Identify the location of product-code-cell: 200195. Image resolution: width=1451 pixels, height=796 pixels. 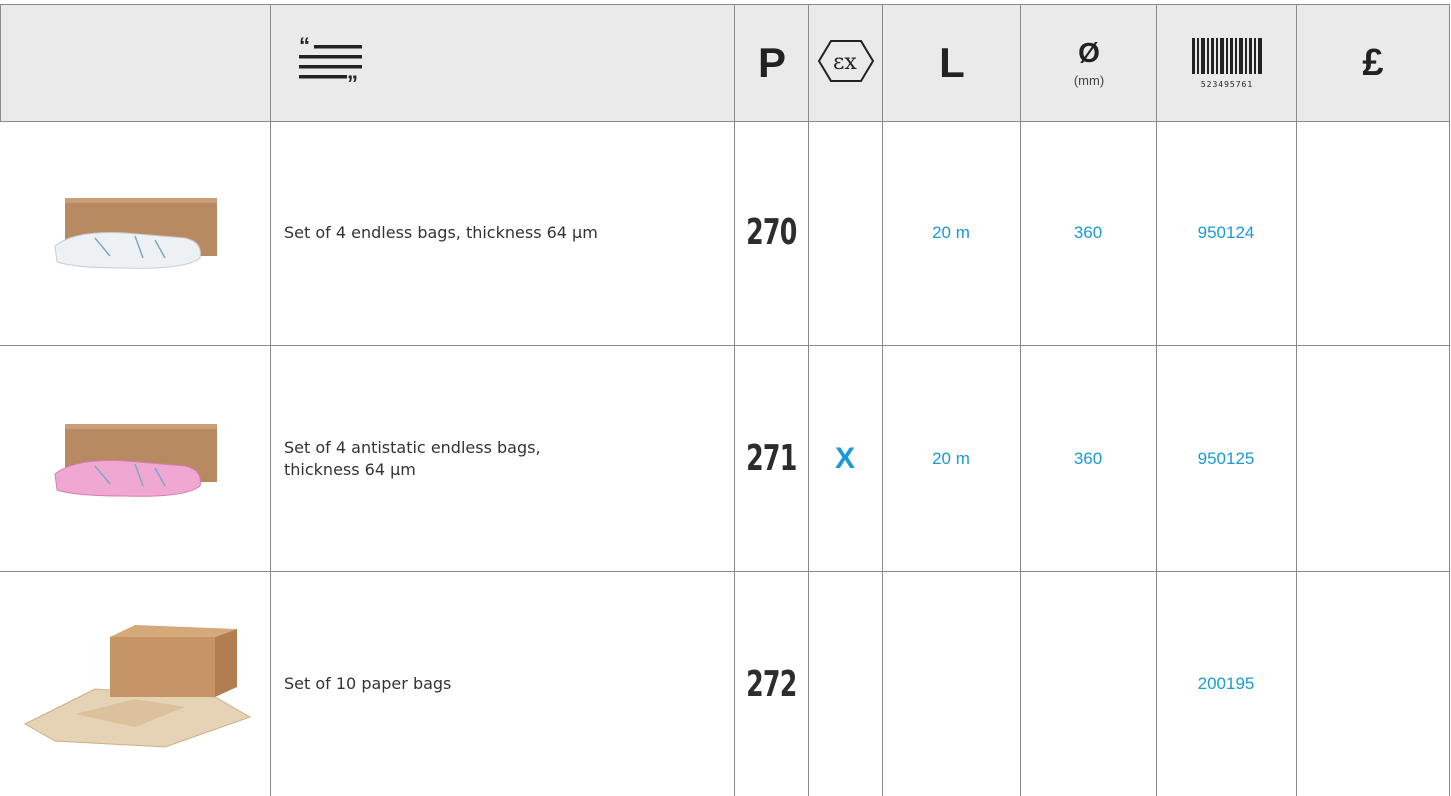
(1226, 684).